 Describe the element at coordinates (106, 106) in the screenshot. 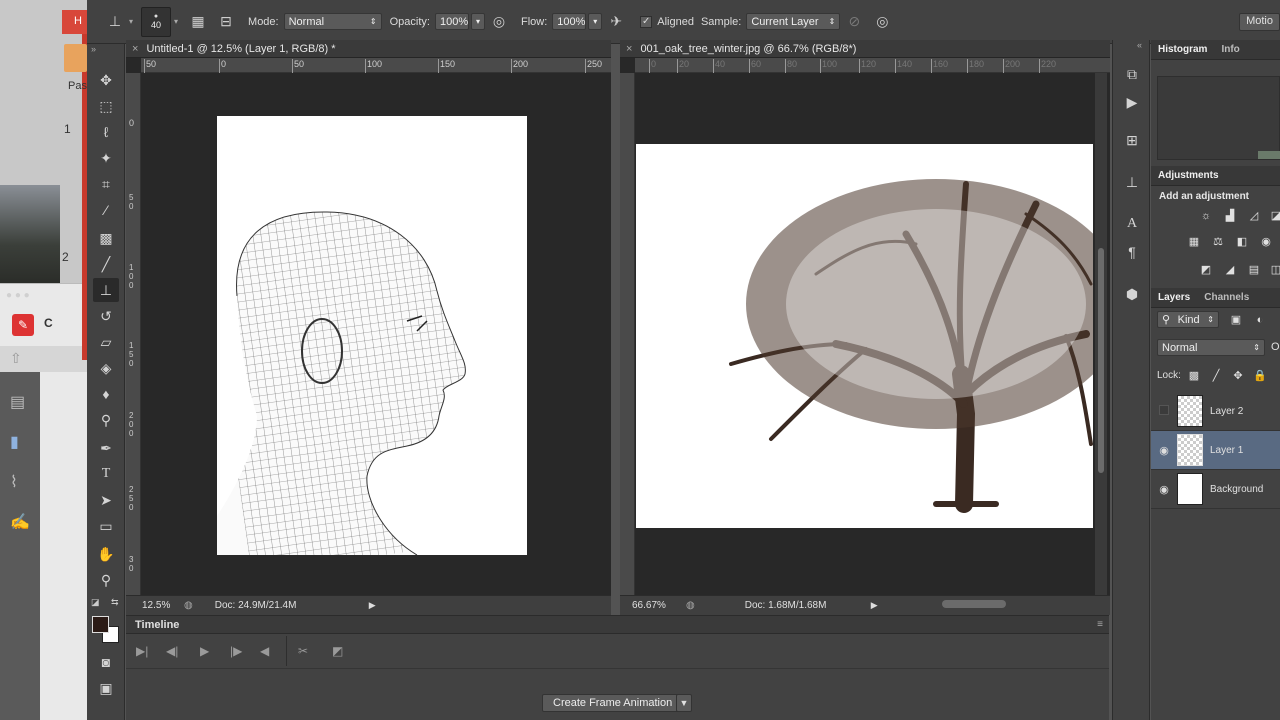

I see `marquee-tool-icon: ⬚` at that location.